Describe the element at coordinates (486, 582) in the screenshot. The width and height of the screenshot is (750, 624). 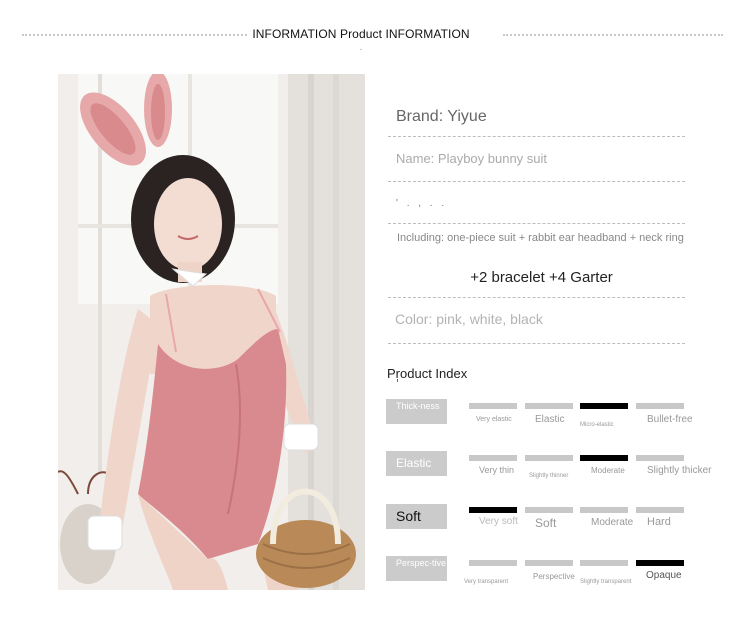
I see `index-option: Very transparent` at that location.